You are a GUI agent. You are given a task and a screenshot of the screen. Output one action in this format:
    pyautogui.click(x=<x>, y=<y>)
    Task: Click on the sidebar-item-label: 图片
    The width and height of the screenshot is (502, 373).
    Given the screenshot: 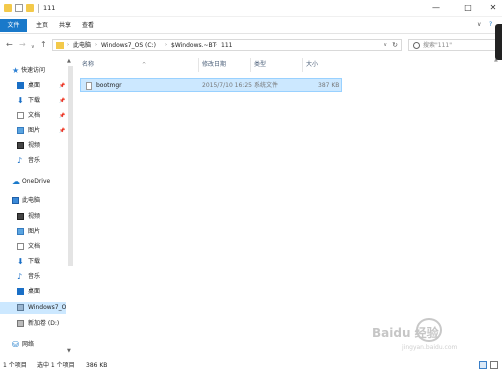 What is the action you would take?
    pyautogui.click(x=34, y=231)
    